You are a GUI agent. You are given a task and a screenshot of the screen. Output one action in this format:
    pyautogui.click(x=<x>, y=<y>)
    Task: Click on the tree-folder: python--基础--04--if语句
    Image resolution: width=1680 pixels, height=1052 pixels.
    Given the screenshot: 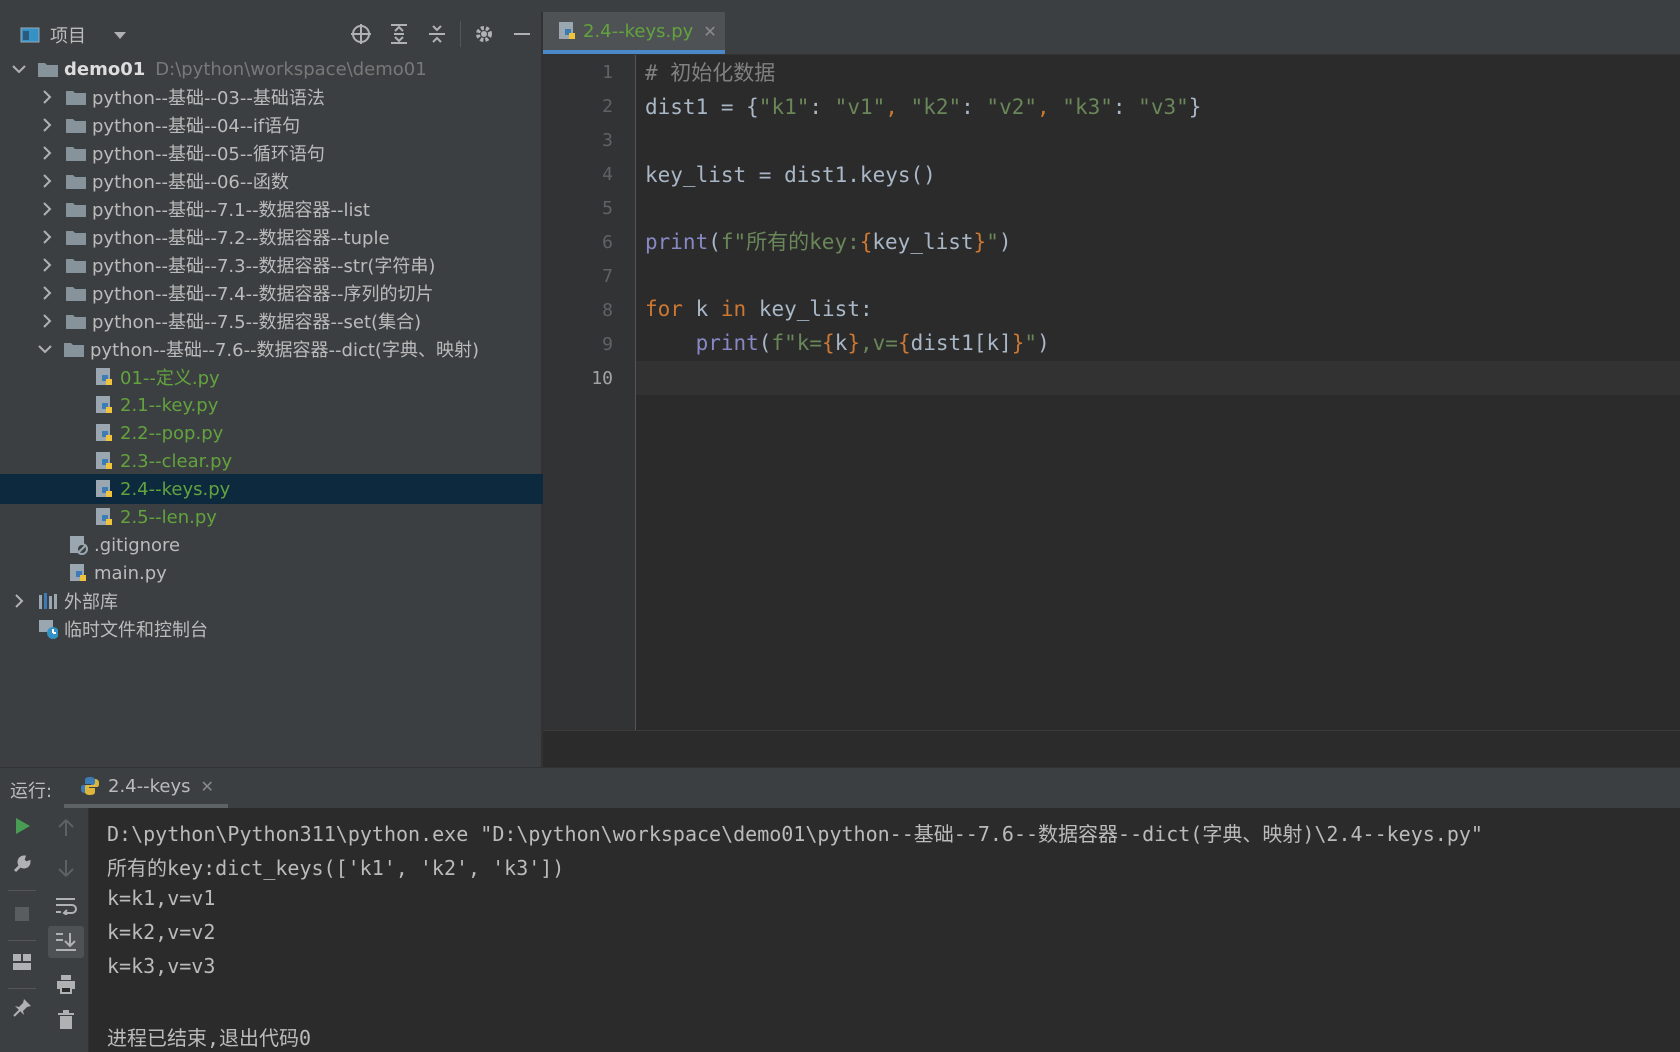 What is the action you would take?
    pyautogui.click(x=290, y=125)
    